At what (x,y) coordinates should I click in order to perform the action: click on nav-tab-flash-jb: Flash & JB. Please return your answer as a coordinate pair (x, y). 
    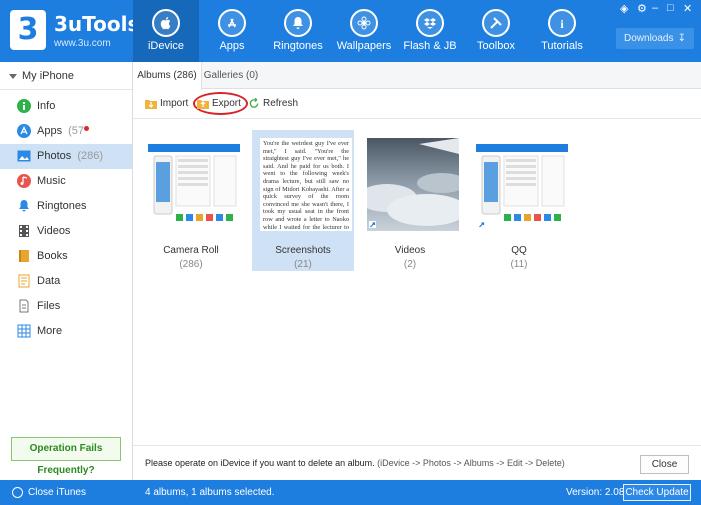
    Looking at the image, I should click on (430, 31).